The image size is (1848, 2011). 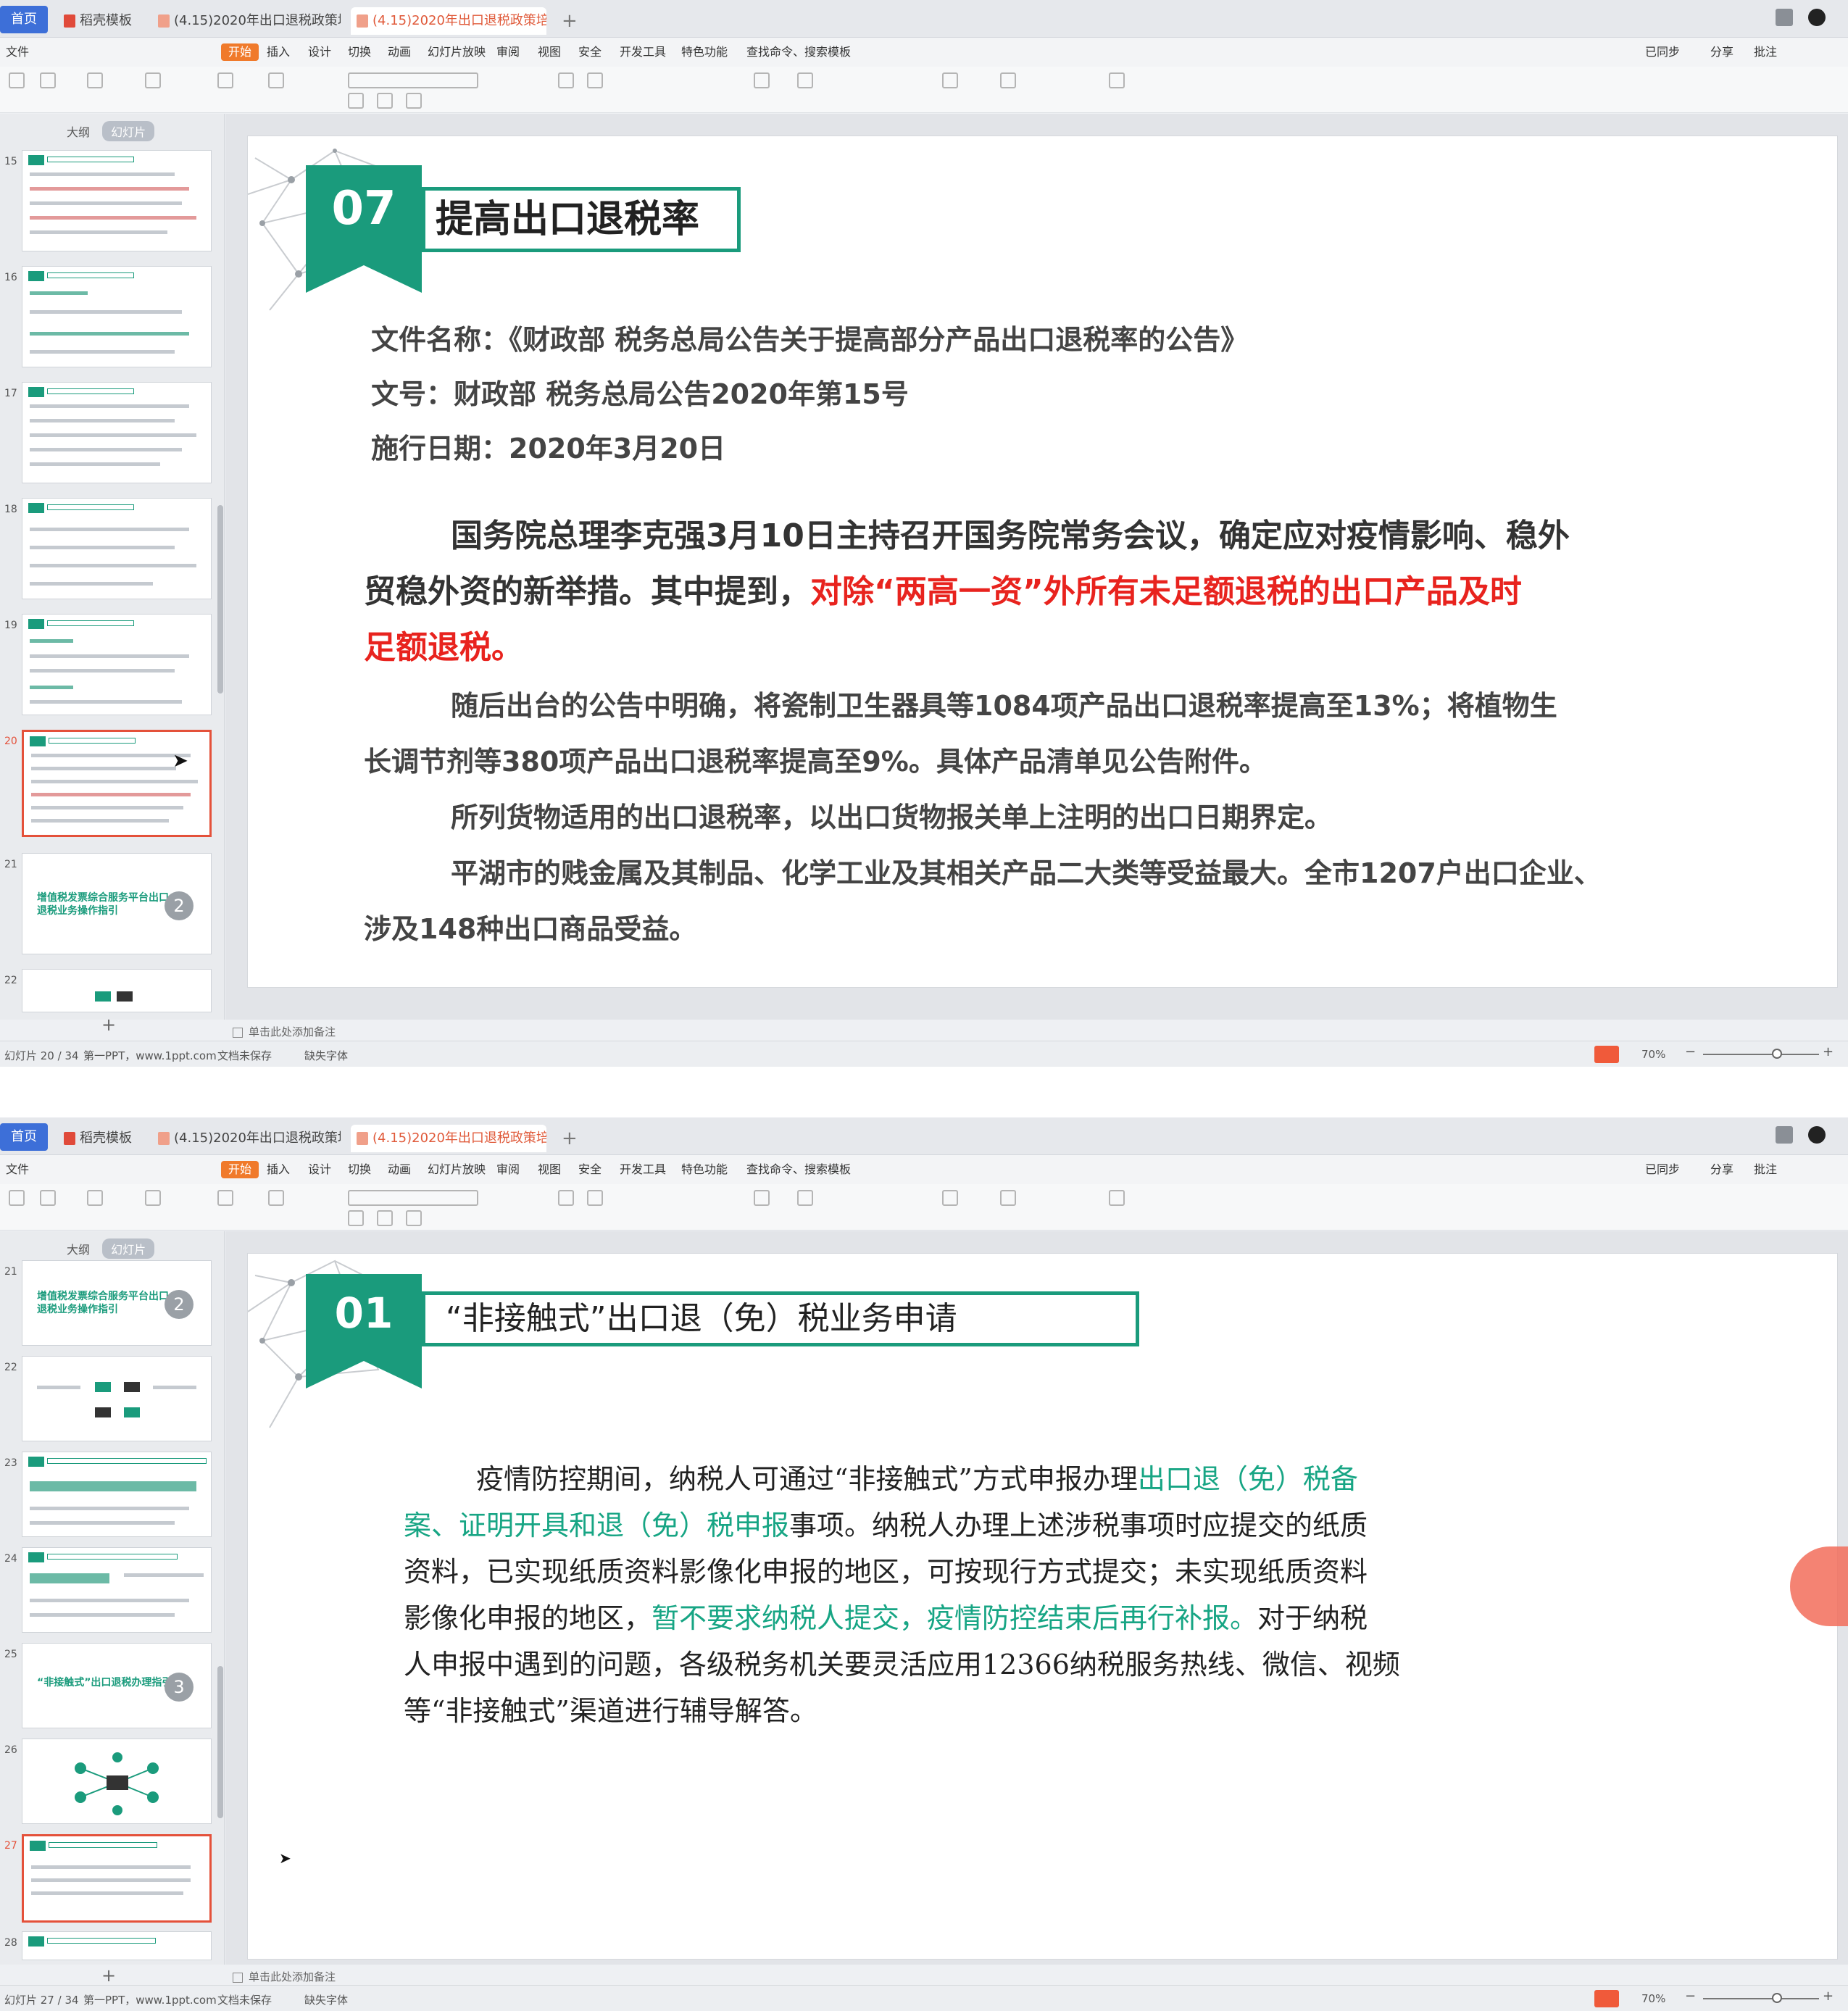 What do you see at coordinates (225, 80) in the screenshot?
I see `layout-icon` at bounding box center [225, 80].